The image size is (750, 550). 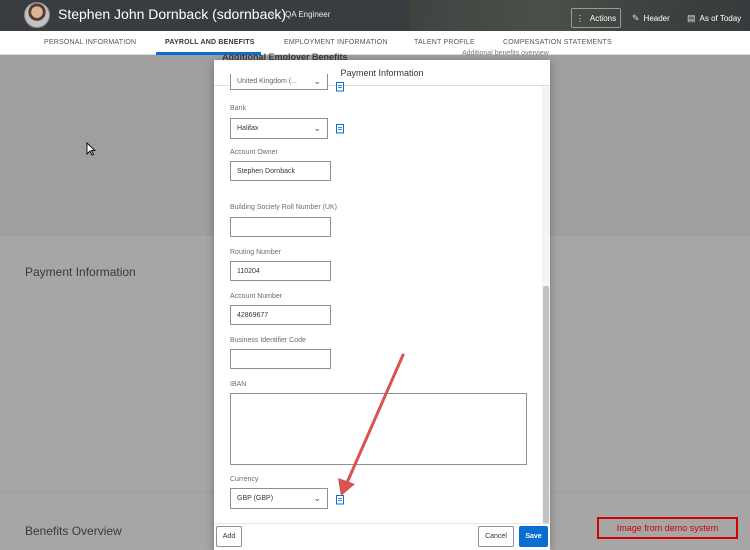 I want to click on routing-number-field: 110204, so click(x=280, y=271).